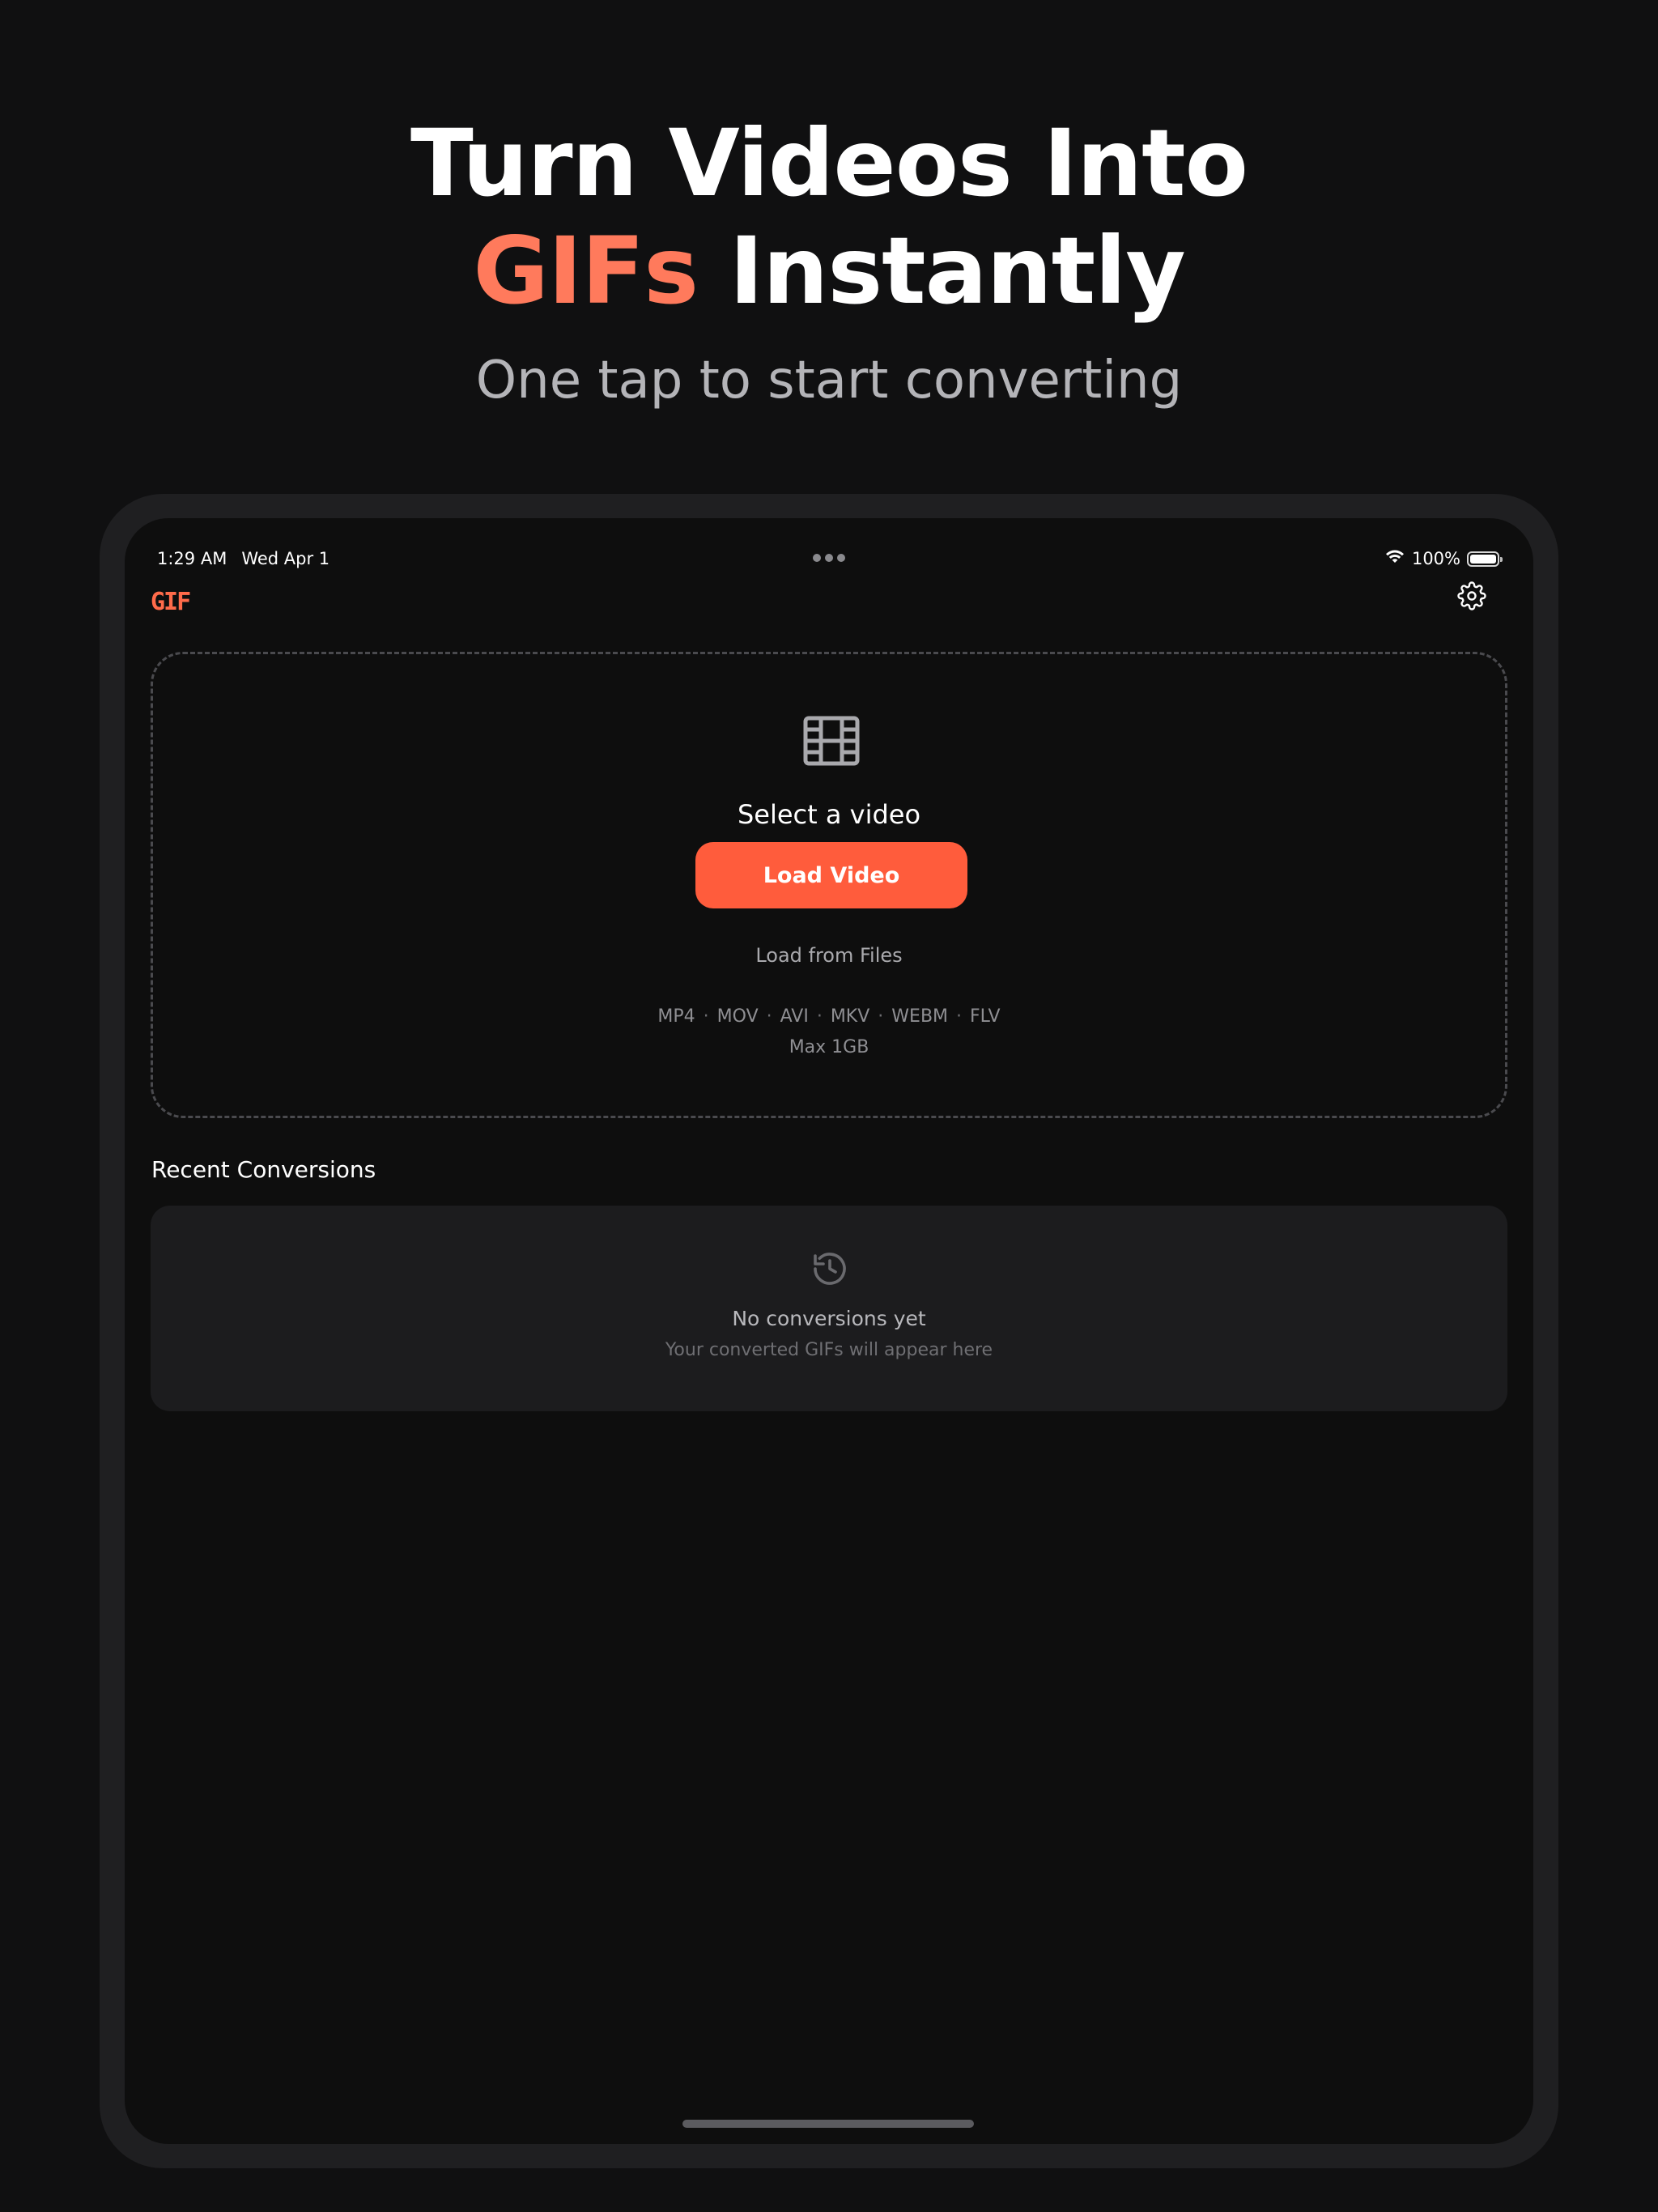  Describe the element at coordinates (985, 1017) in the screenshot. I see `format-label: FLV` at that location.